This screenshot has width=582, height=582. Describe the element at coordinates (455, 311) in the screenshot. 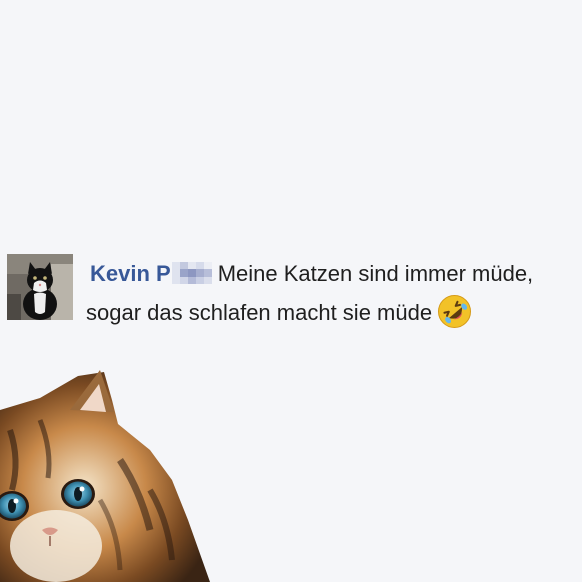

I see `rolling-laughing-emoji-icon` at that location.